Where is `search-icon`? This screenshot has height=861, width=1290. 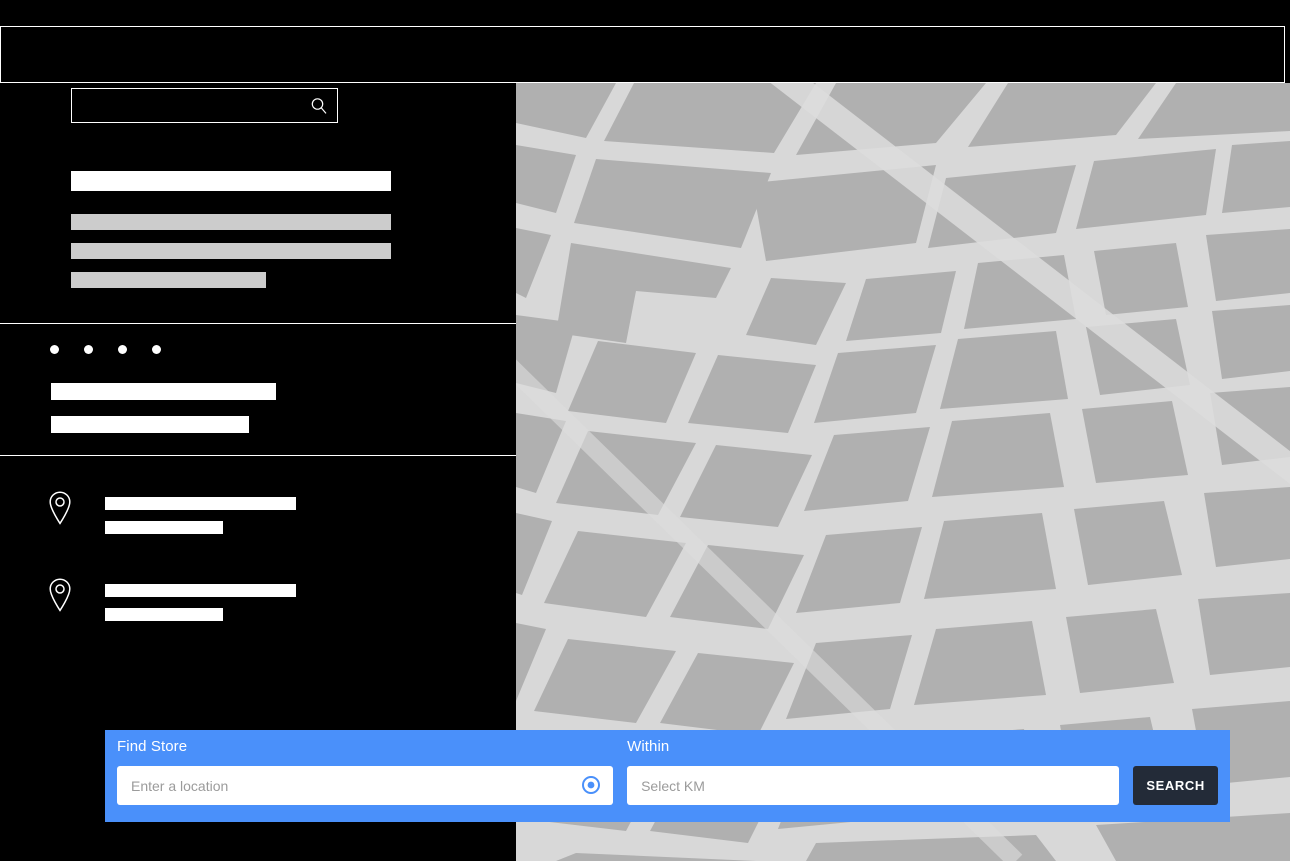
search-icon is located at coordinates (319, 106).